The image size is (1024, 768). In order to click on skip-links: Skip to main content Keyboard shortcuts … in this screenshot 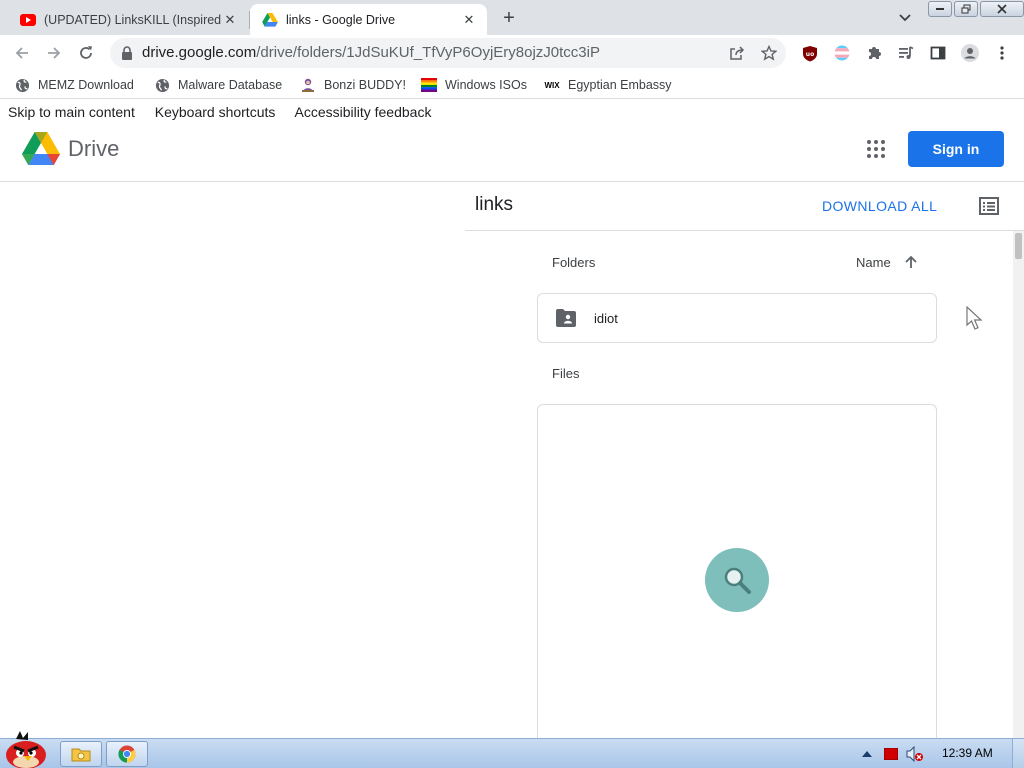, I will do `click(227, 112)`.